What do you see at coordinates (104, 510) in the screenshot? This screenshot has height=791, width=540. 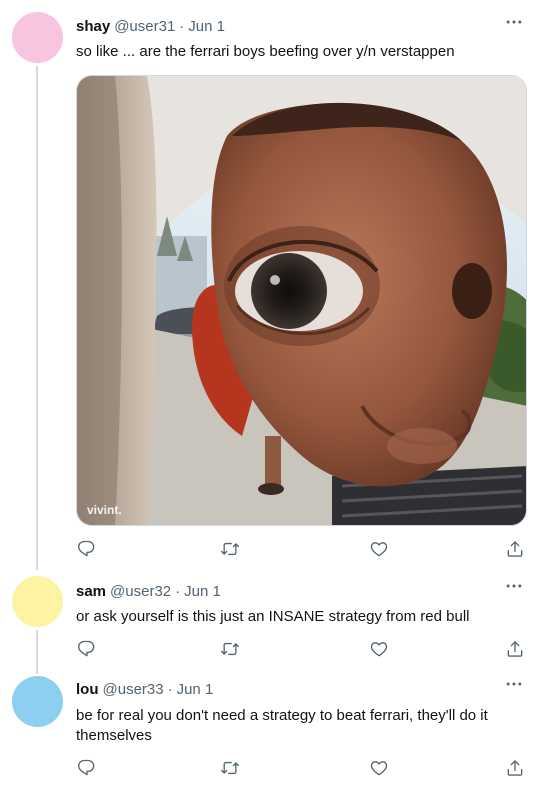 I see `media-watermark: vivint.` at bounding box center [104, 510].